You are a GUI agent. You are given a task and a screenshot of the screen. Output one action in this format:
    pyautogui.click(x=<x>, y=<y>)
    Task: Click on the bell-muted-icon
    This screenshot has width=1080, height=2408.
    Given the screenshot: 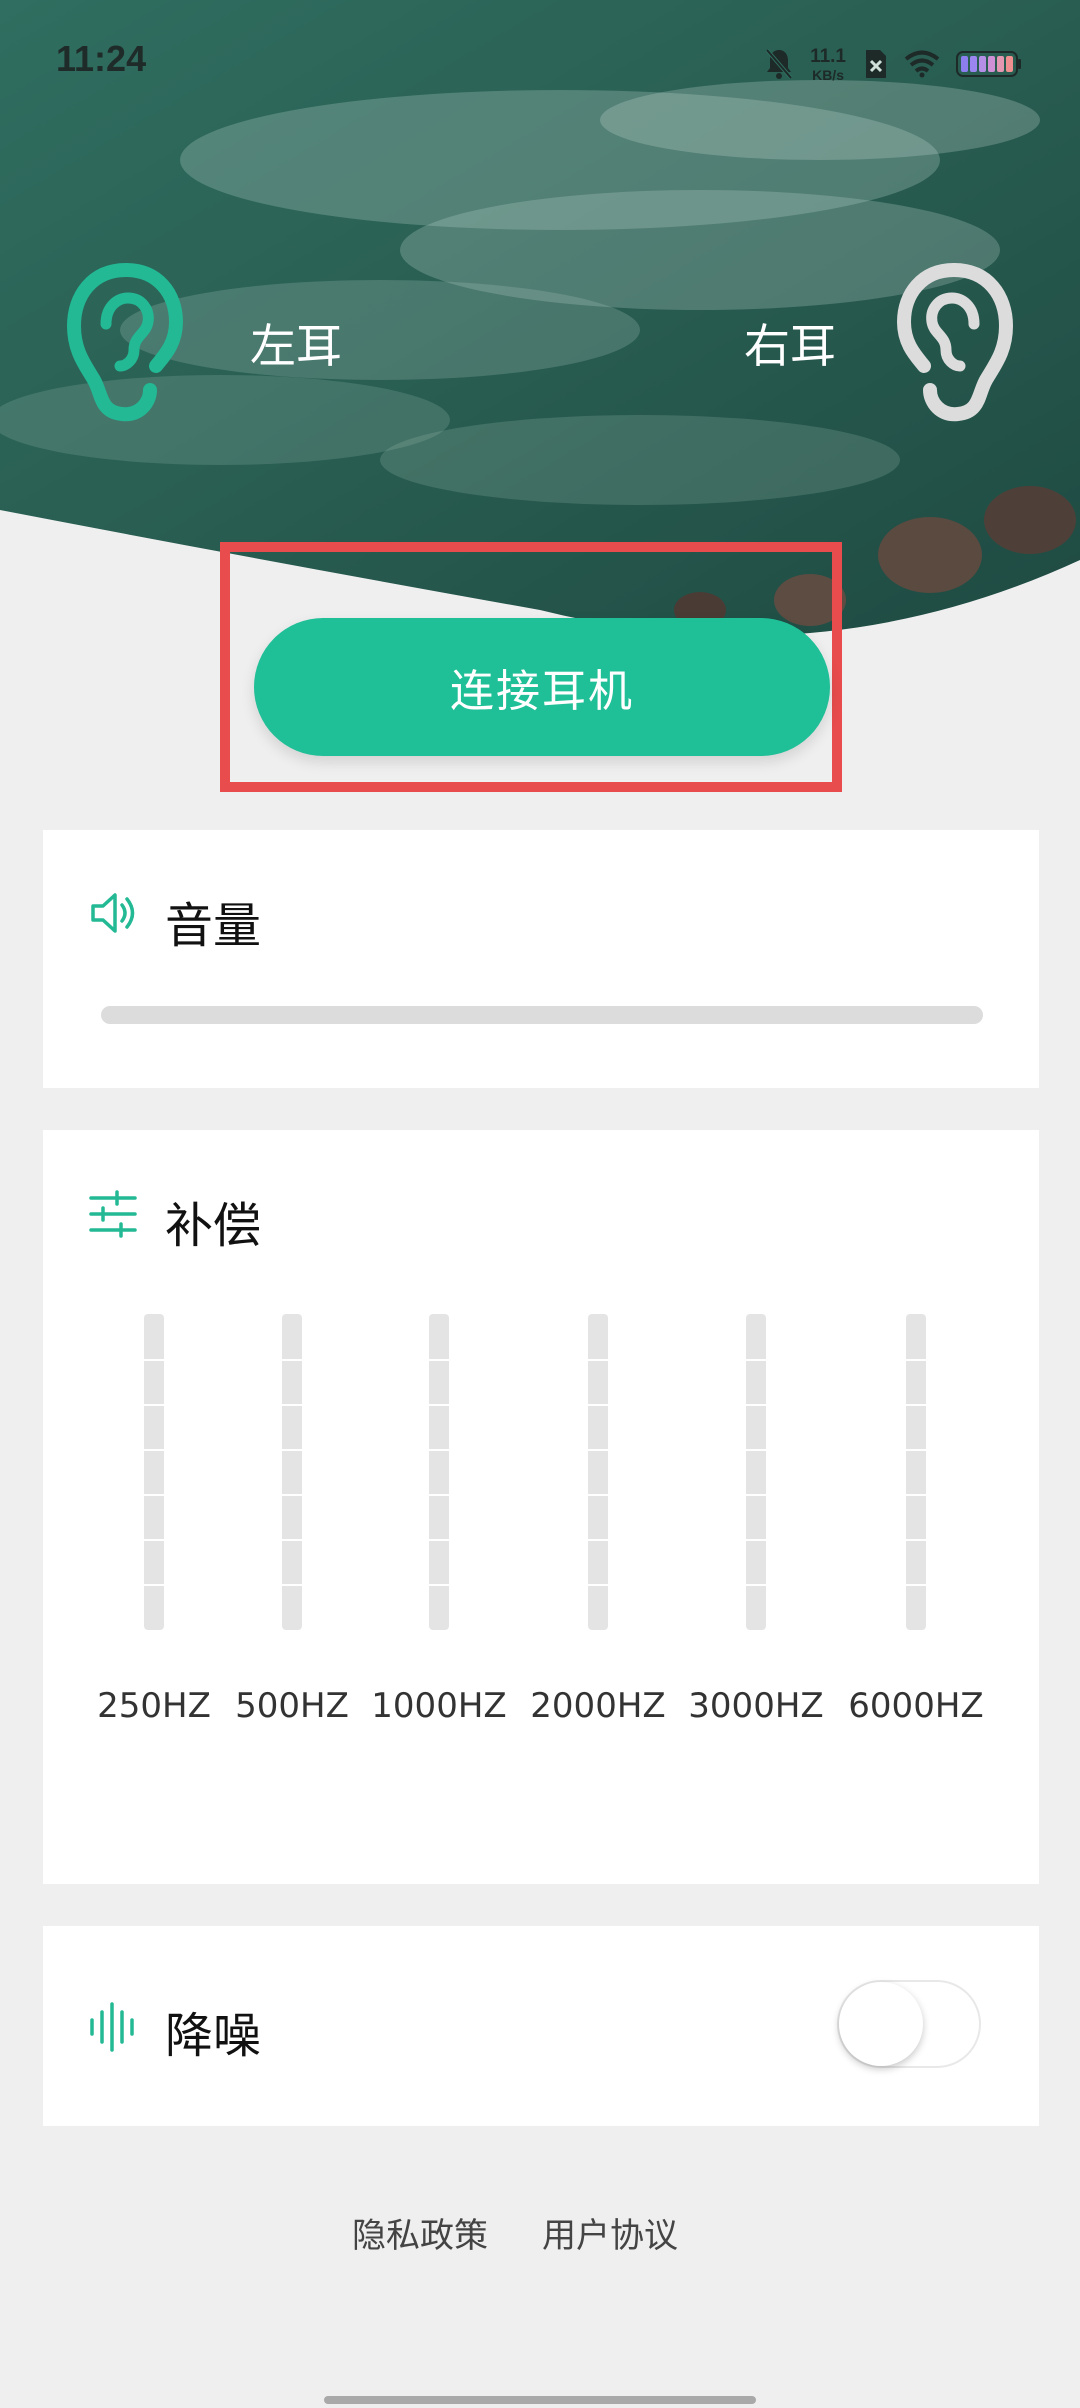 What is the action you would take?
    pyautogui.click(x=779, y=64)
    